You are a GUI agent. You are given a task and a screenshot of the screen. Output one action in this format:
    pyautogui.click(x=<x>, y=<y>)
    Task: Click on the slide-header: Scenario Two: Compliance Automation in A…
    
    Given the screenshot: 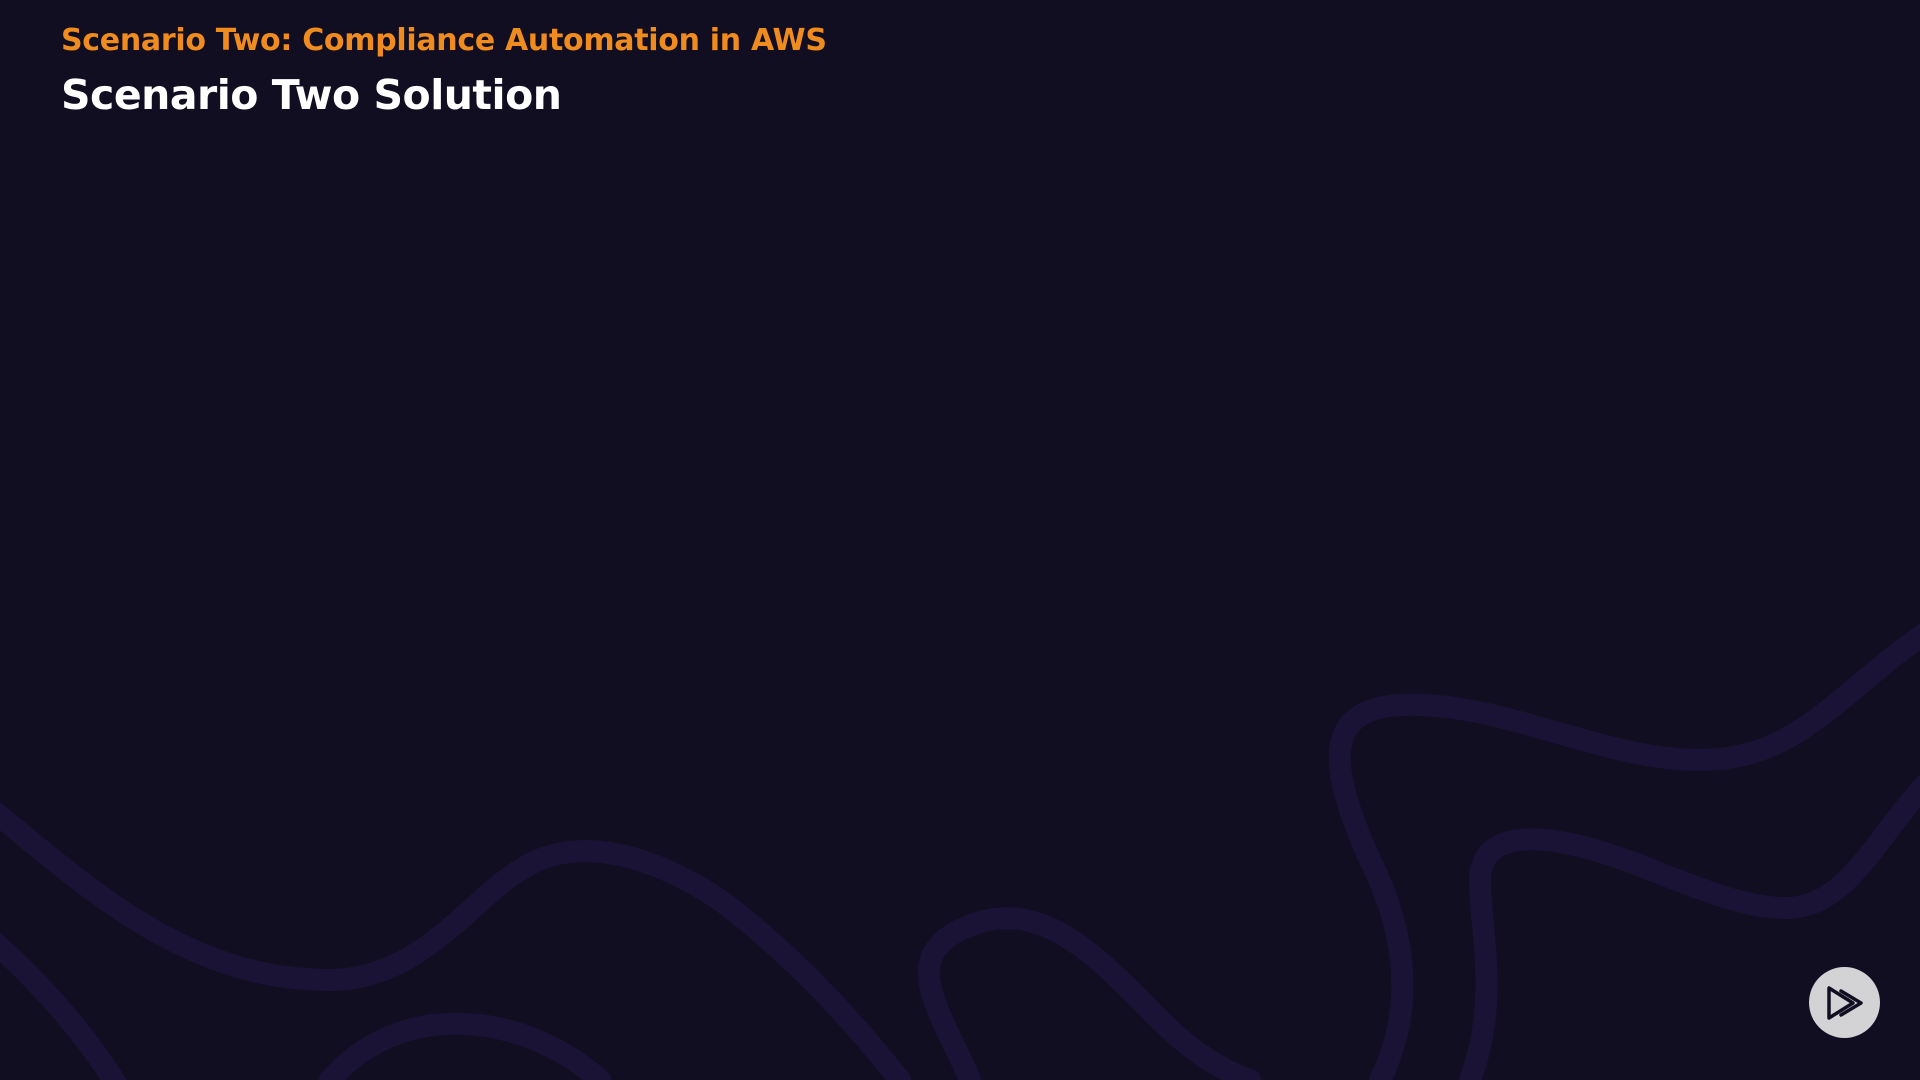 What is the action you would take?
    pyautogui.click(x=444, y=71)
    